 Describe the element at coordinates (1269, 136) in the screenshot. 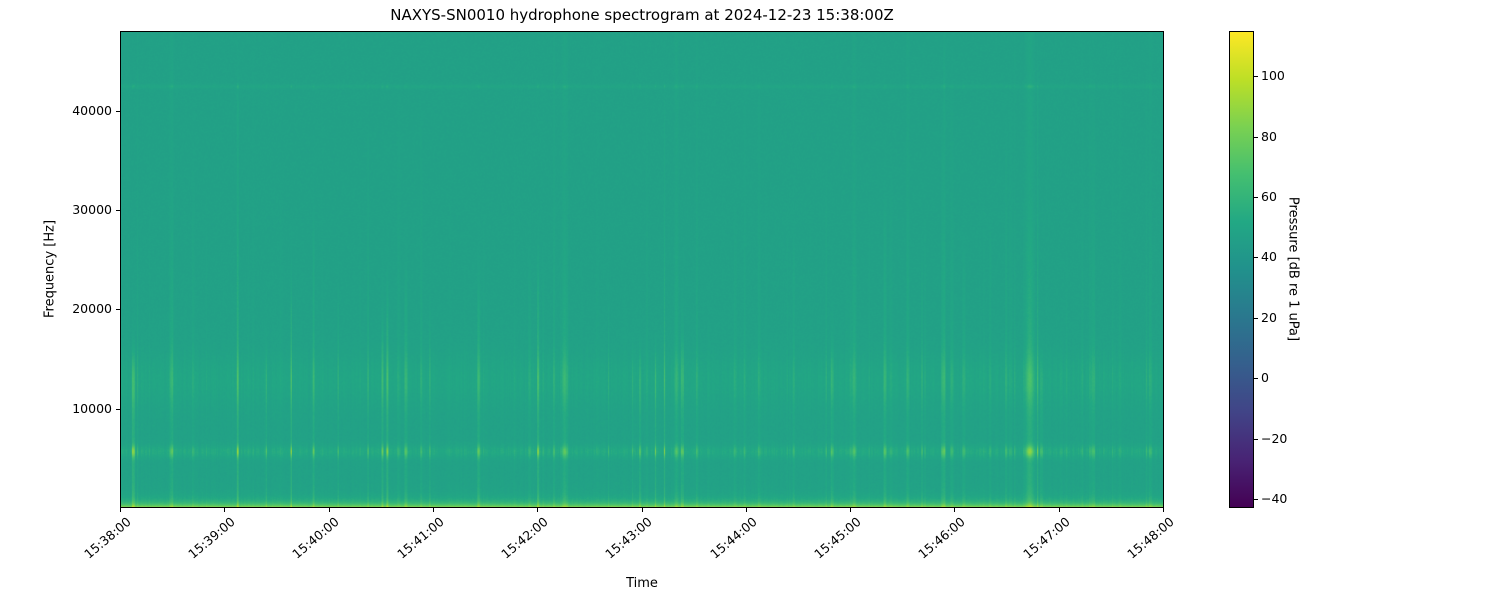

I see `colorbar-tick-label: 80` at that location.